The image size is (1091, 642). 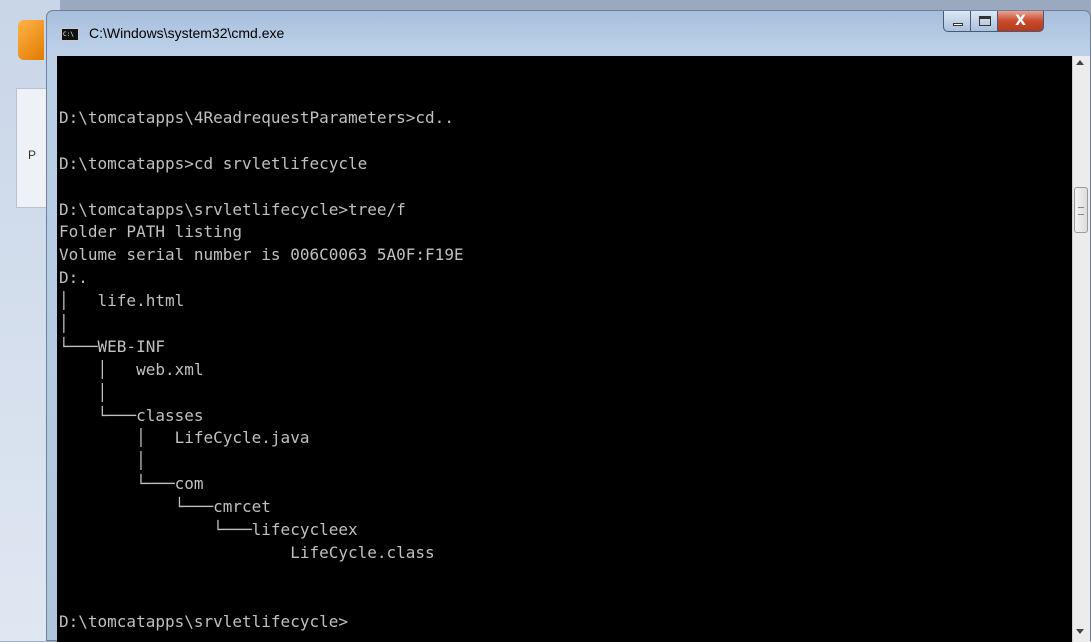 I want to click on console-line: D:\tomcatapps>cd srvletlifecycle, so click(x=213, y=163).